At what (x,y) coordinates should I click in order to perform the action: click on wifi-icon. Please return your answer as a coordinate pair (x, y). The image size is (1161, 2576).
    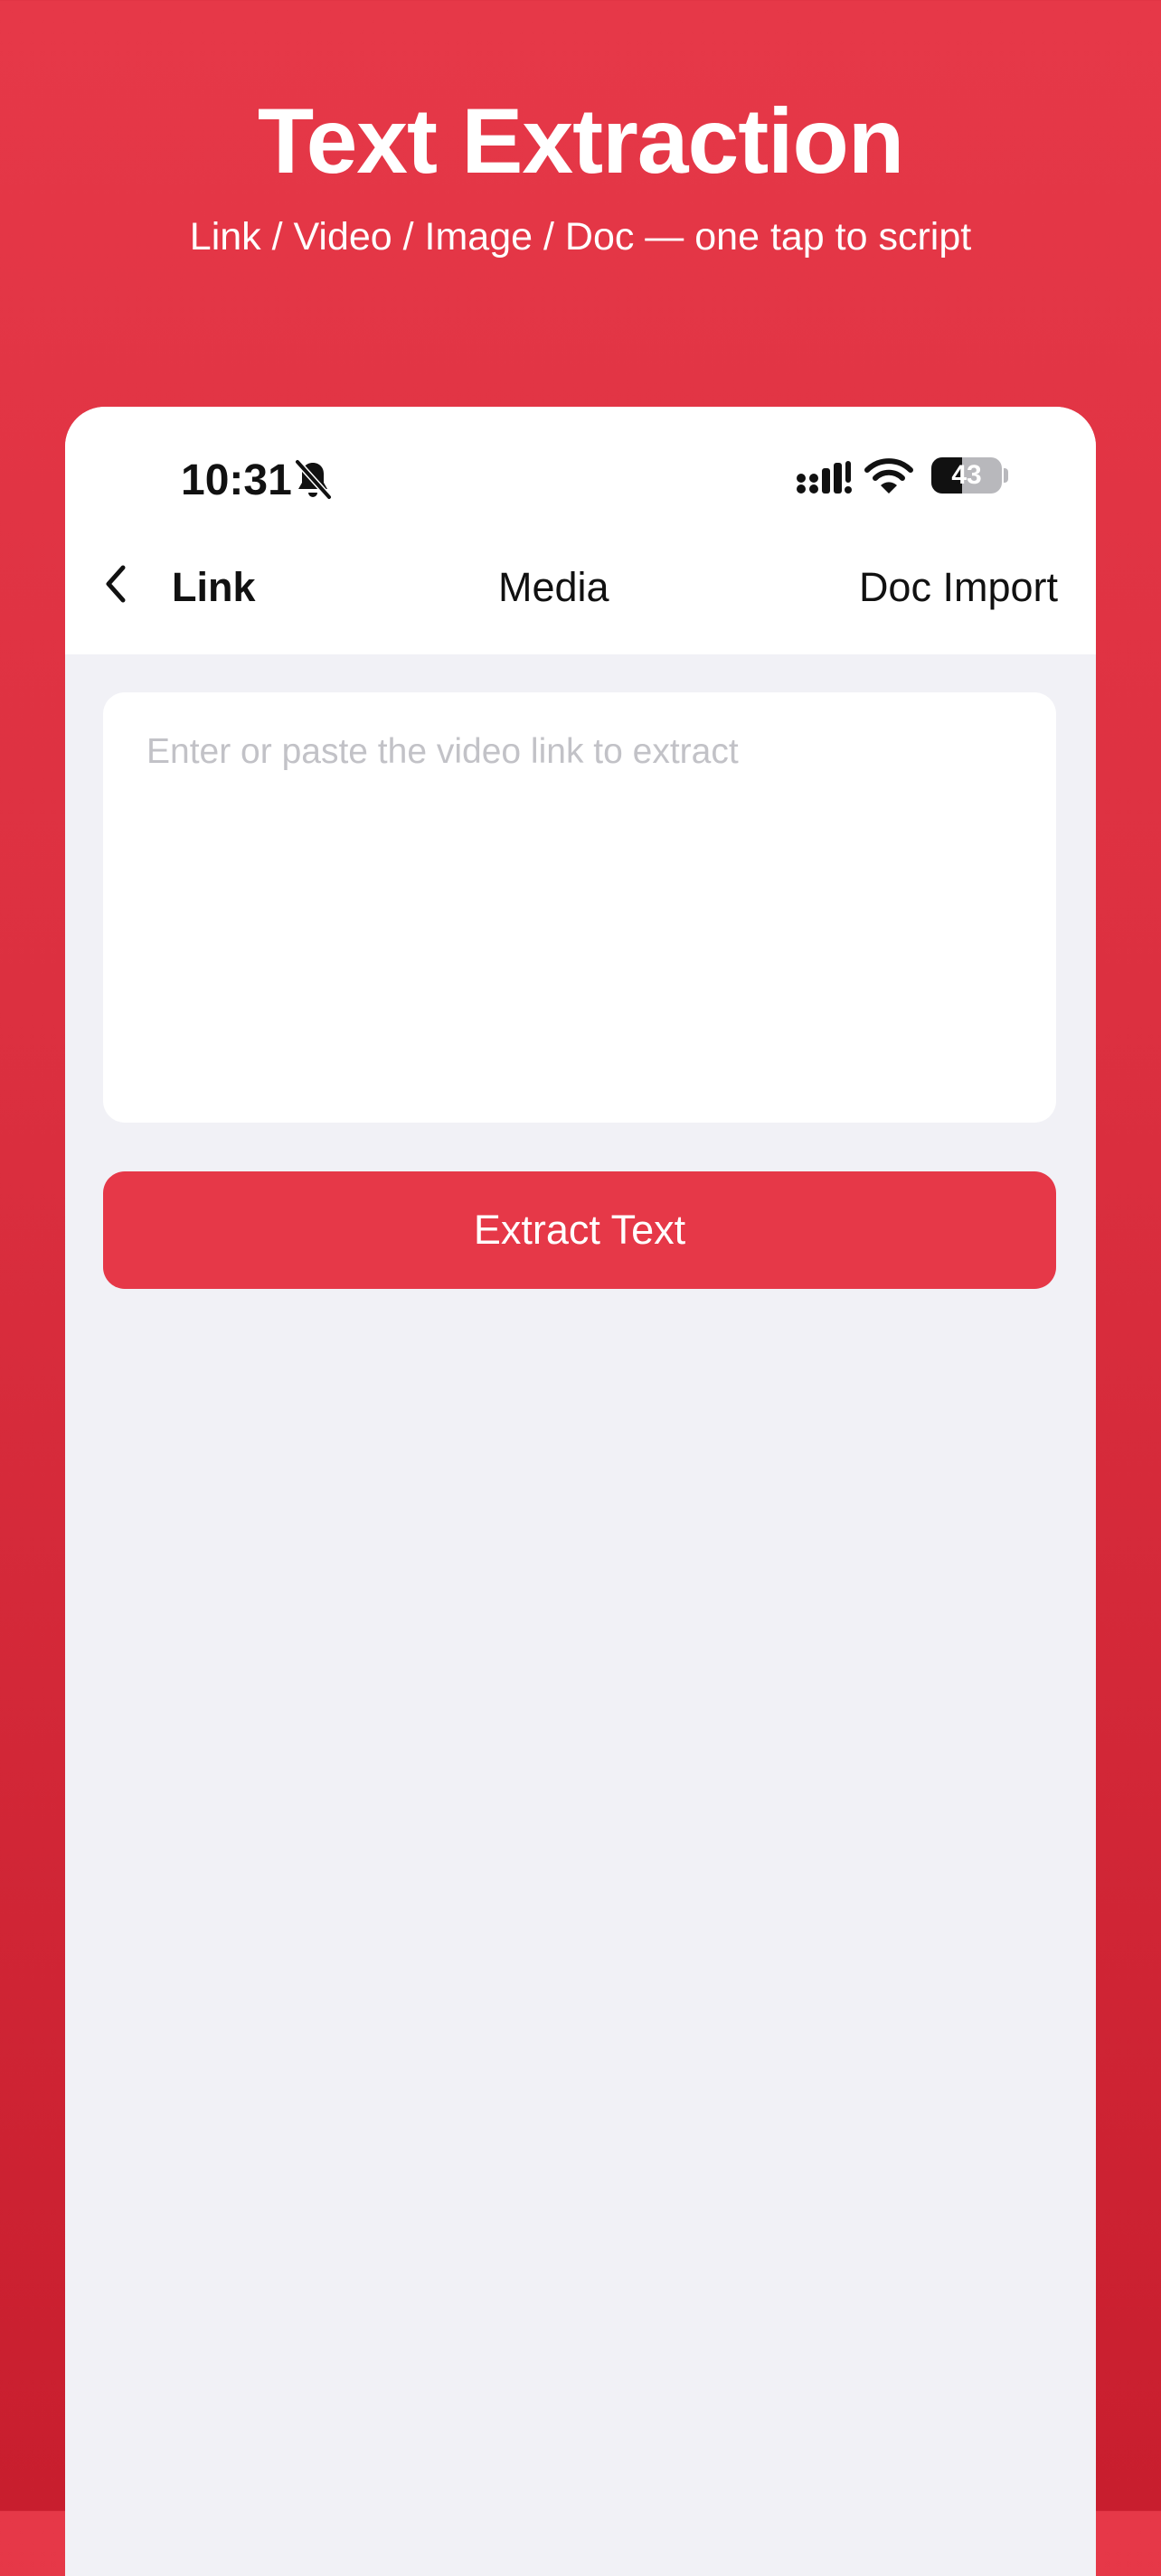
    Looking at the image, I should click on (888, 476).